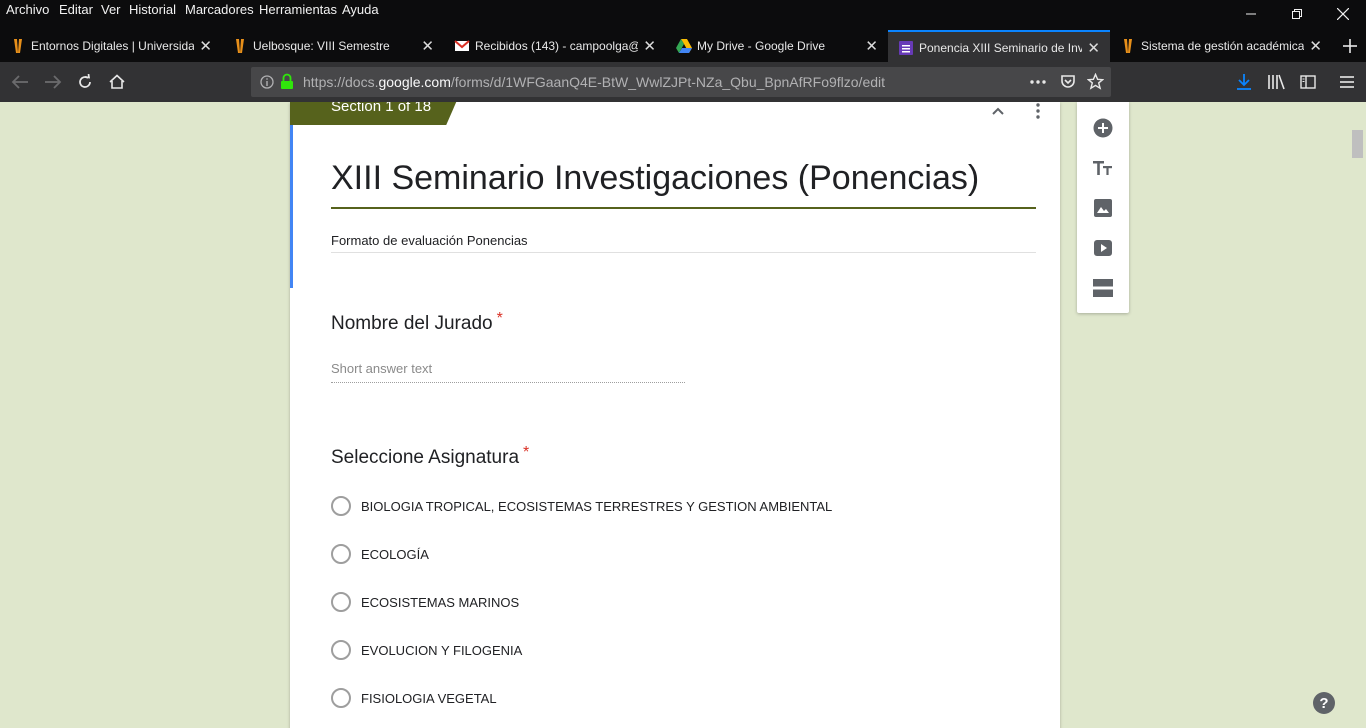  I want to click on tab-gmail-recibidos: Recibidos (143) - campoolga@ ✕, so click(555, 46).